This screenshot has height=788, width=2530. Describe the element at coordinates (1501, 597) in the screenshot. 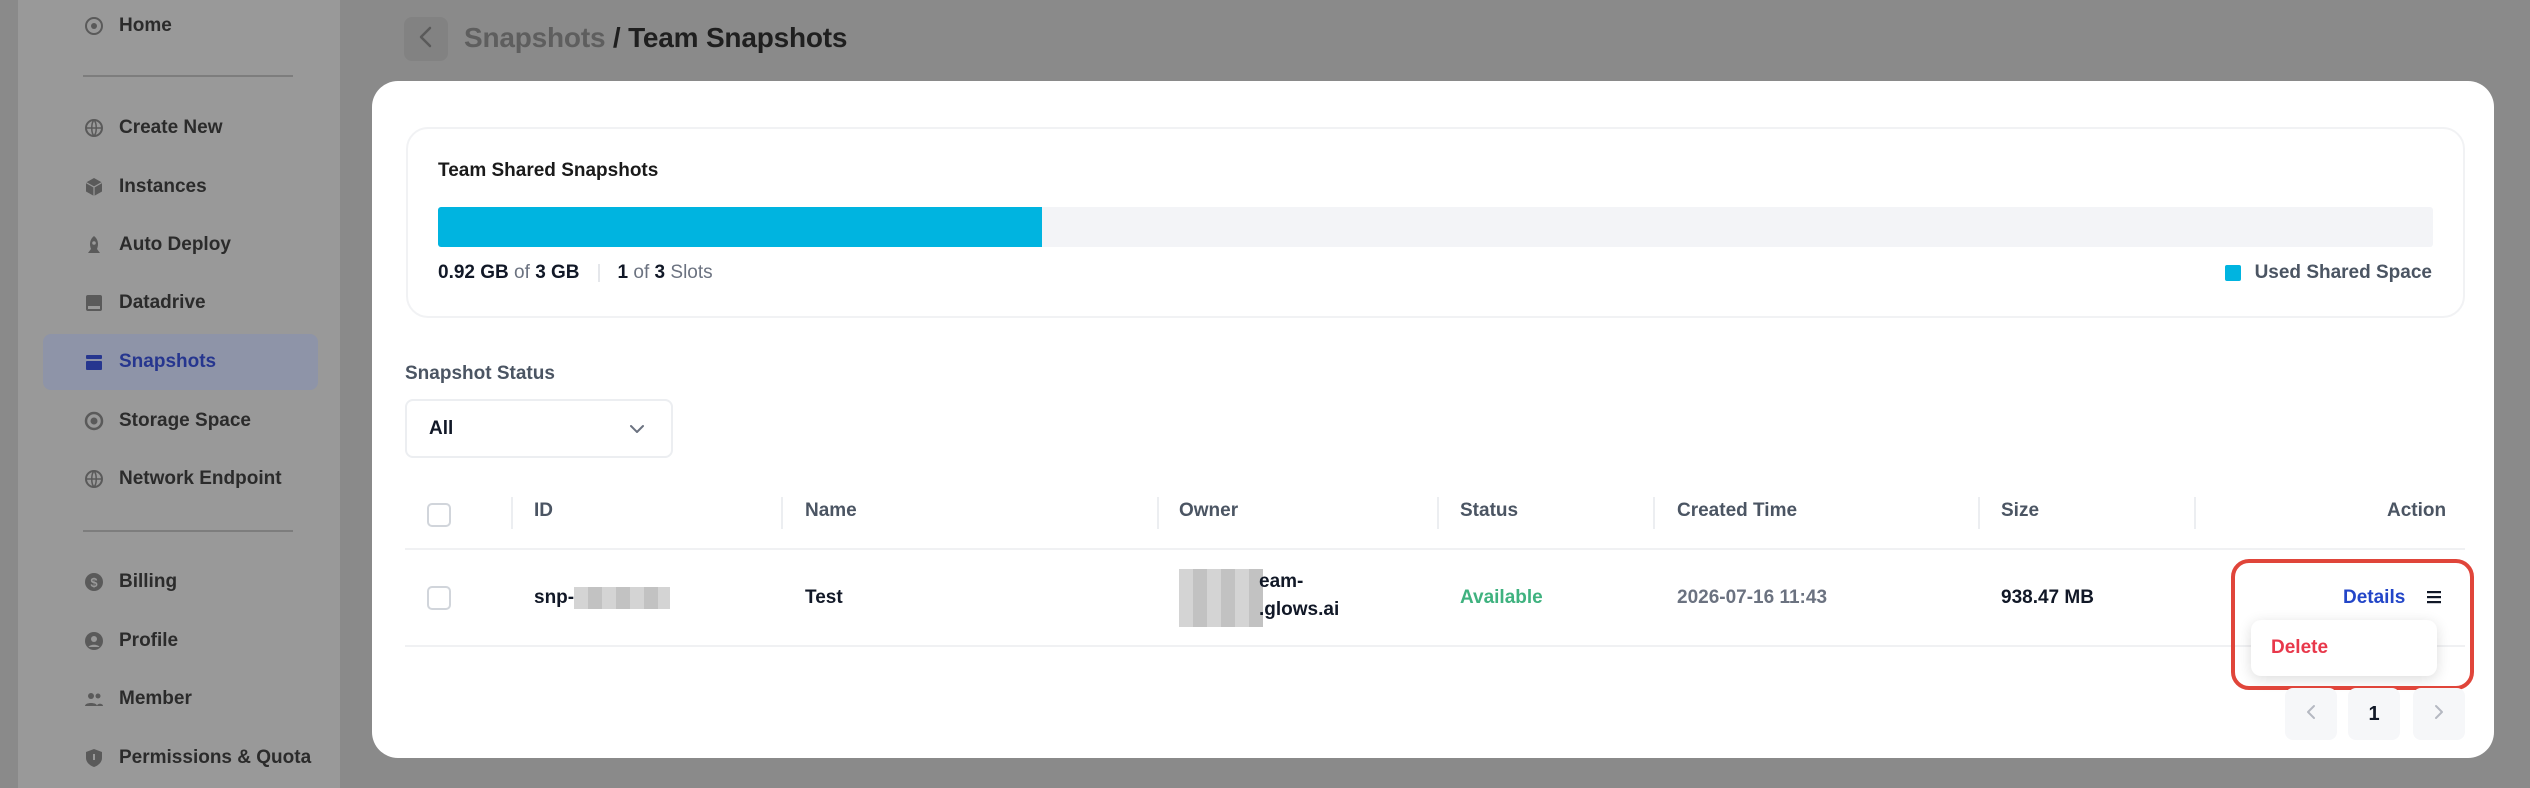

I see `status-badge: Available` at that location.